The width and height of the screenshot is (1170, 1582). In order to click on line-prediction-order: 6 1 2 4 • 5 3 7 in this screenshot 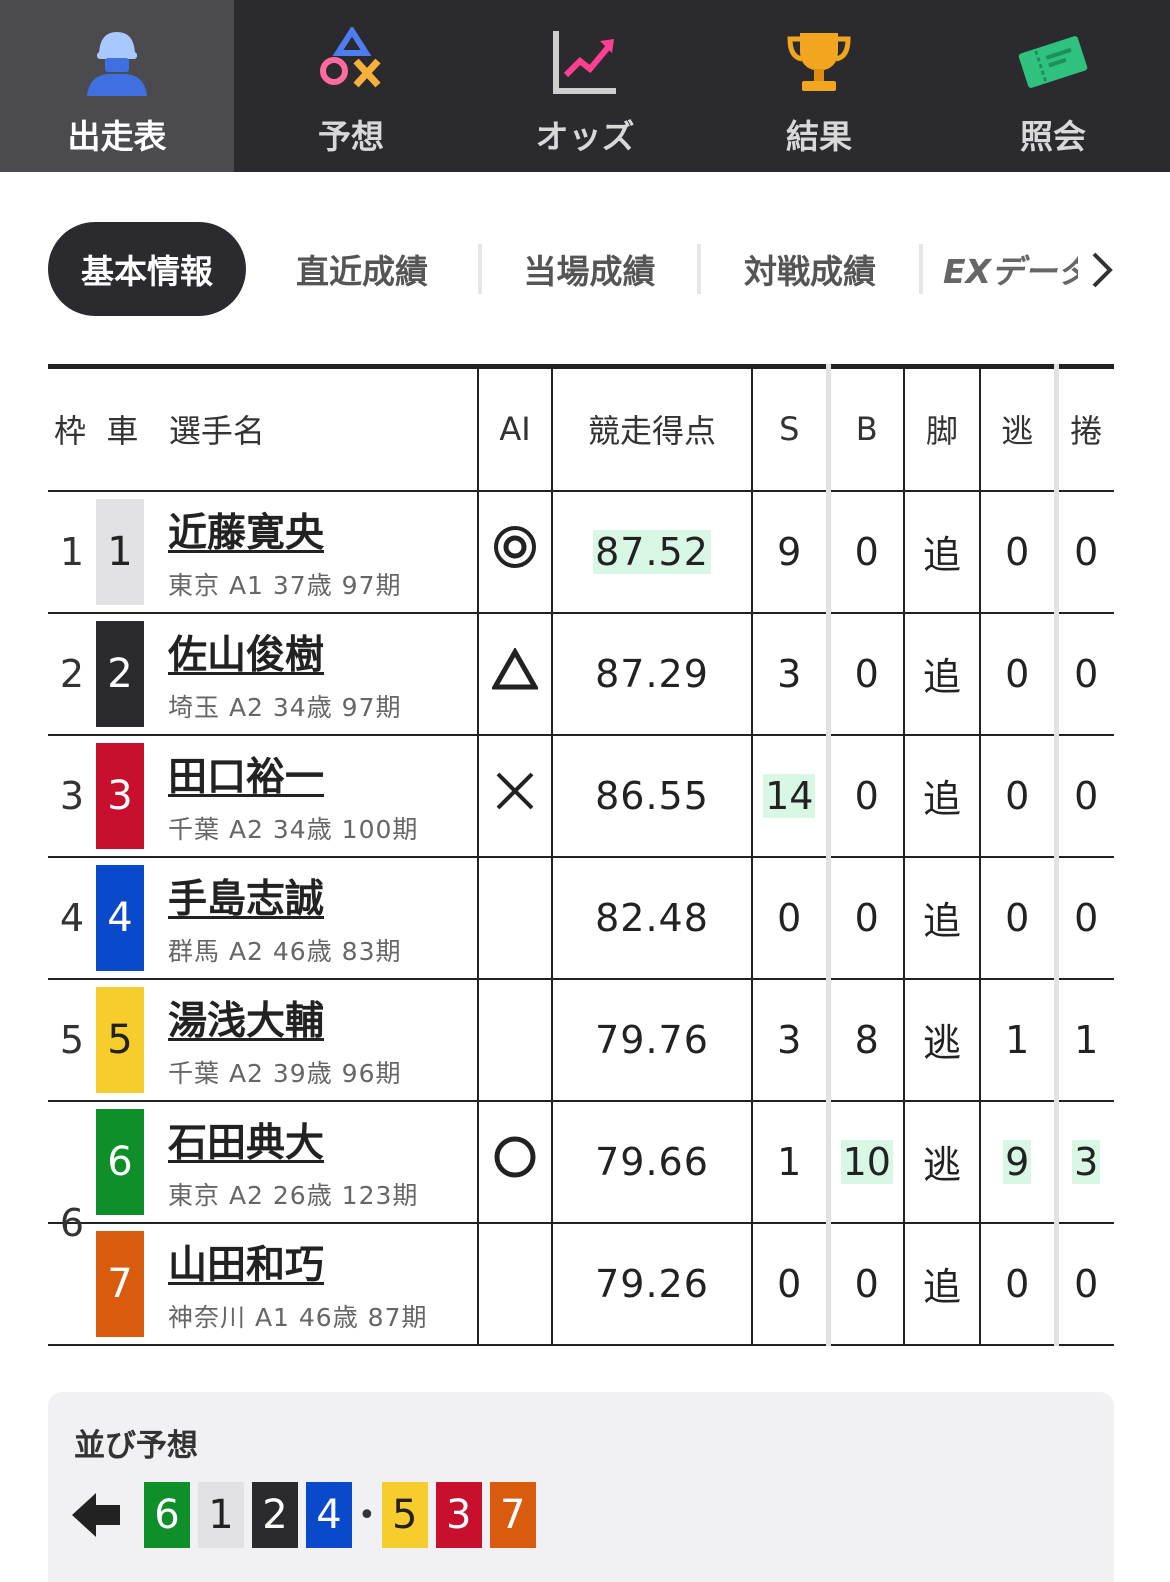, I will do `click(308, 1515)`.